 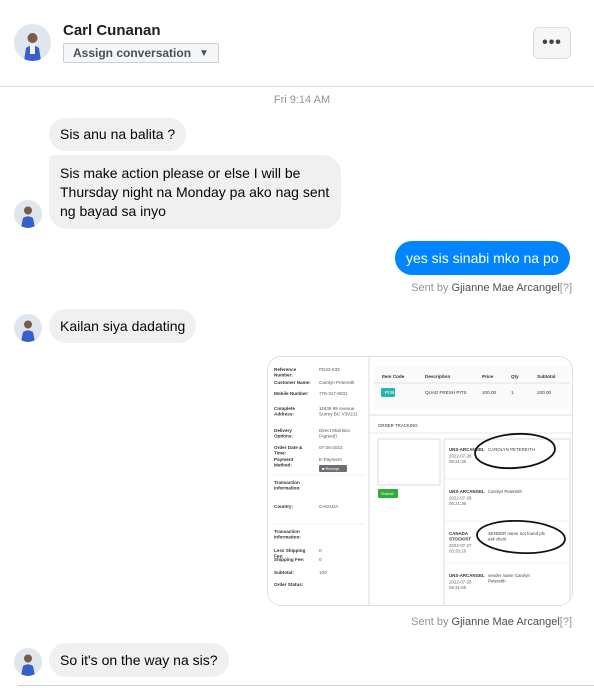 I want to click on tracking-date: 03:33:16, so click(x=458, y=551).